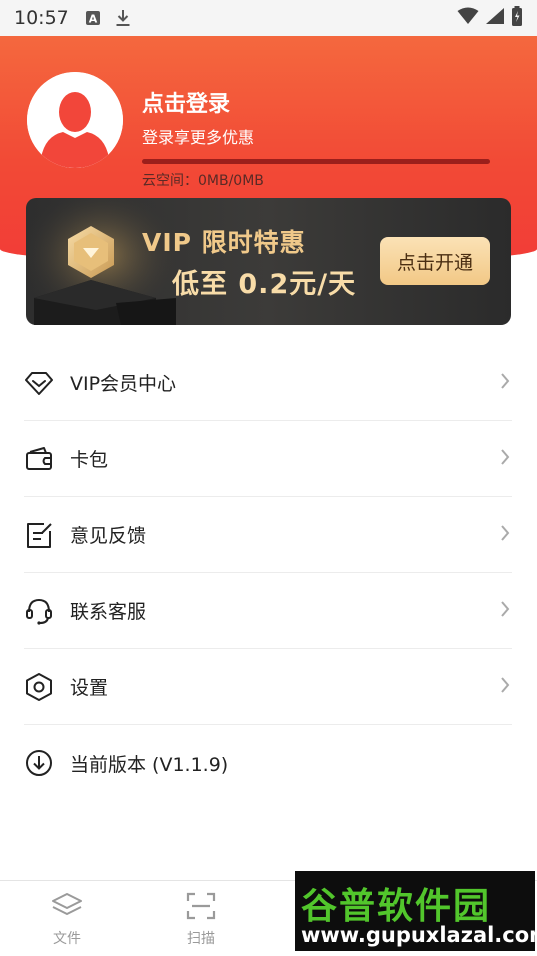 The height and width of the screenshot is (956, 537). I want to click on headset-icon, so click(39, 611).